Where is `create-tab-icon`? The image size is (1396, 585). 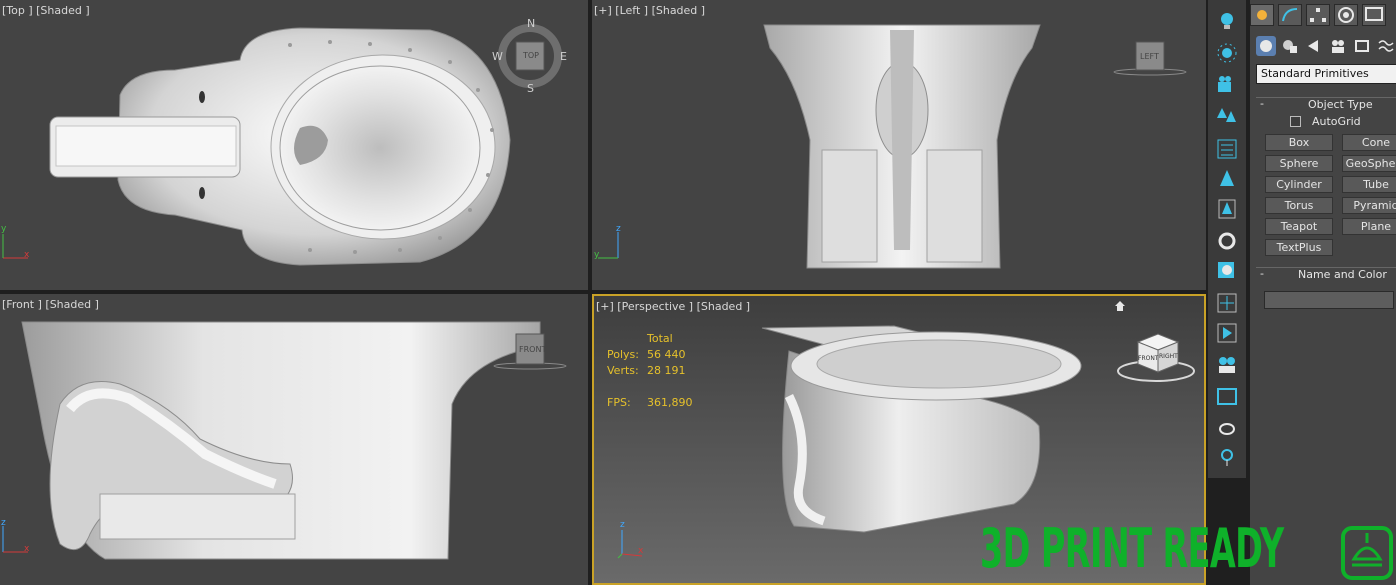 create-tab-icon is located at coordinates (1262, 15).